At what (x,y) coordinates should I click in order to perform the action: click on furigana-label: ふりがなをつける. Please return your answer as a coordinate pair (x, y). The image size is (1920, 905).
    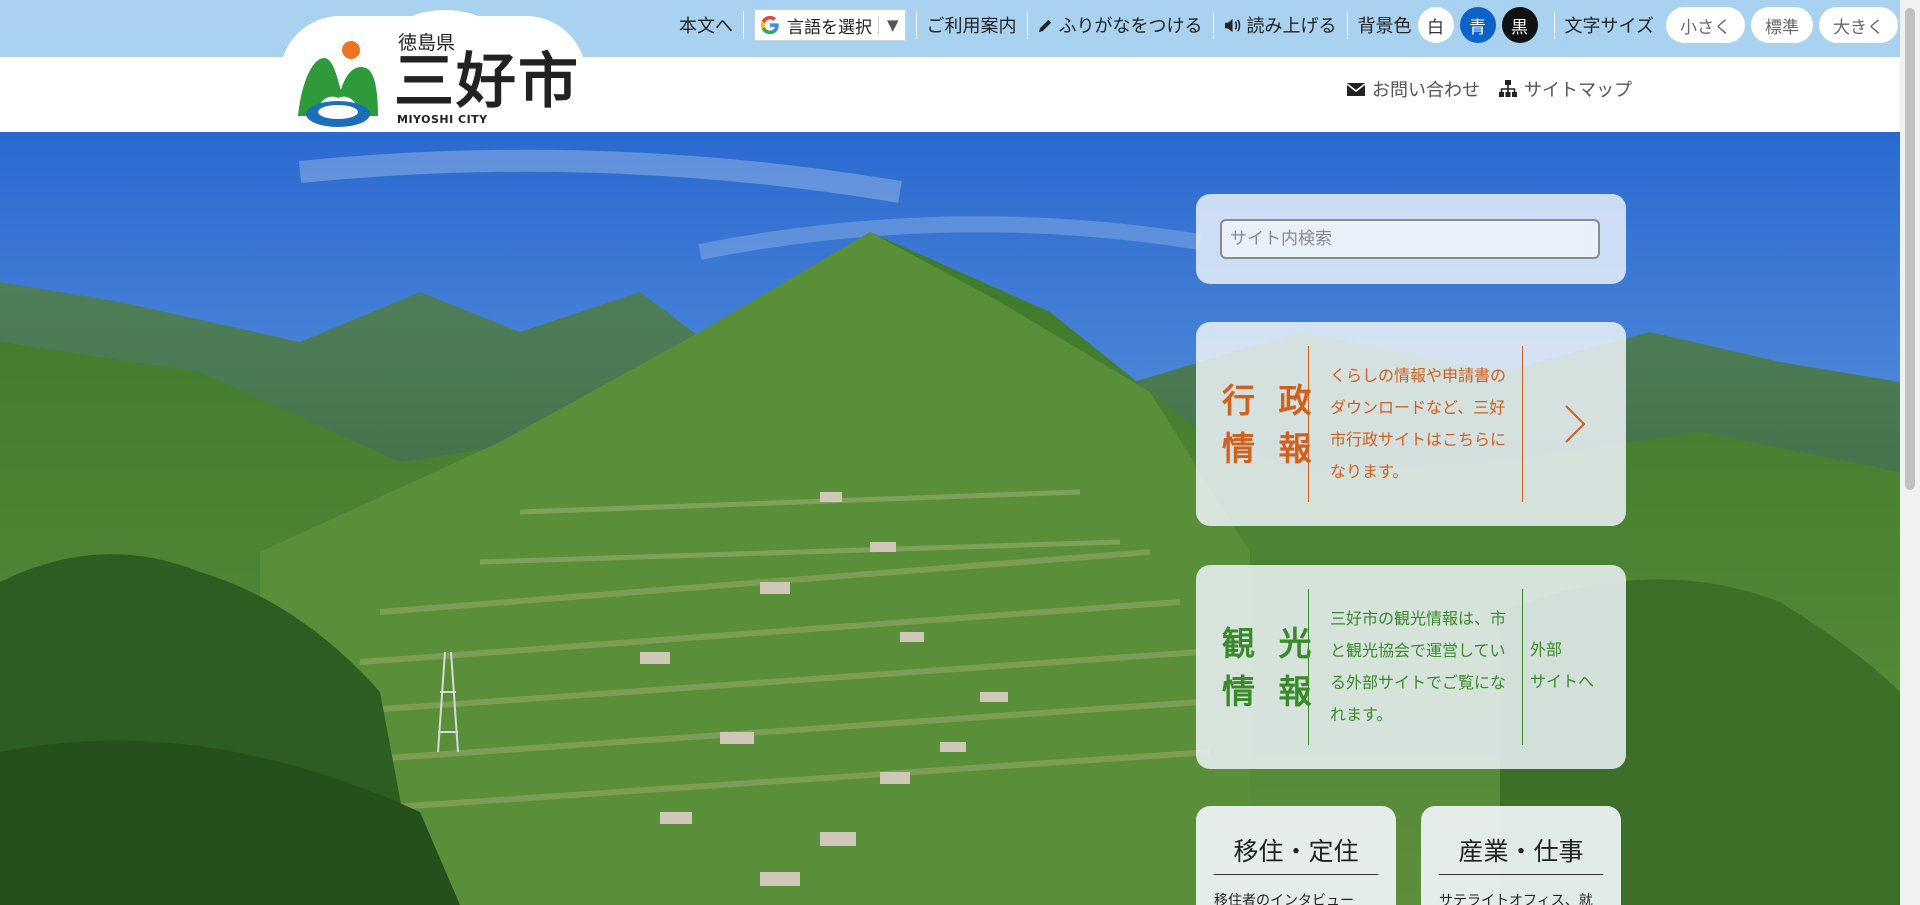
    Looking at the image, I should click on (1130, 26).